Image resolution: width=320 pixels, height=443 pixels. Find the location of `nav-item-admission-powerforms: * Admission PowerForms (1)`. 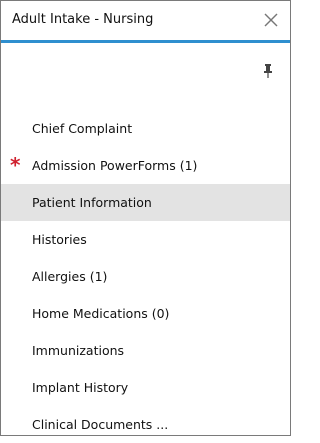

nav-item-admission-powerforms: * Admission PowerForms (1) is located at coordinates (145, 165).